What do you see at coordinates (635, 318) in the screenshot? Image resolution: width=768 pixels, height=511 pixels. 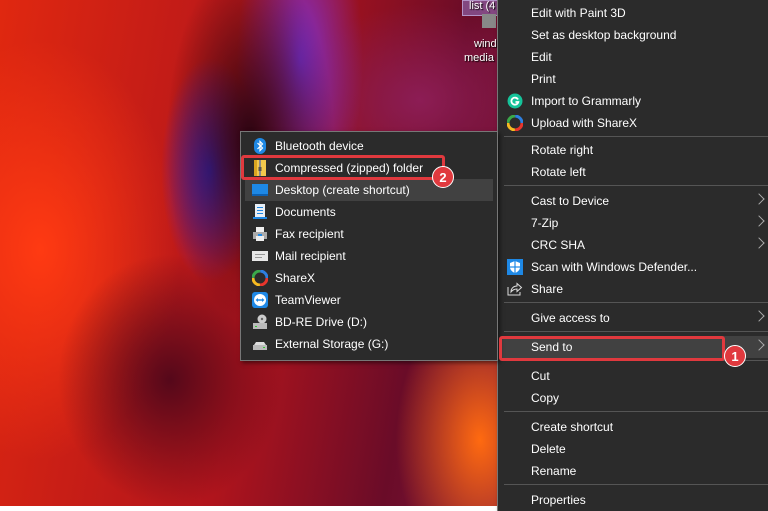 I see `menu-item-give-access: Give access to` at bounding box center [635, 318].